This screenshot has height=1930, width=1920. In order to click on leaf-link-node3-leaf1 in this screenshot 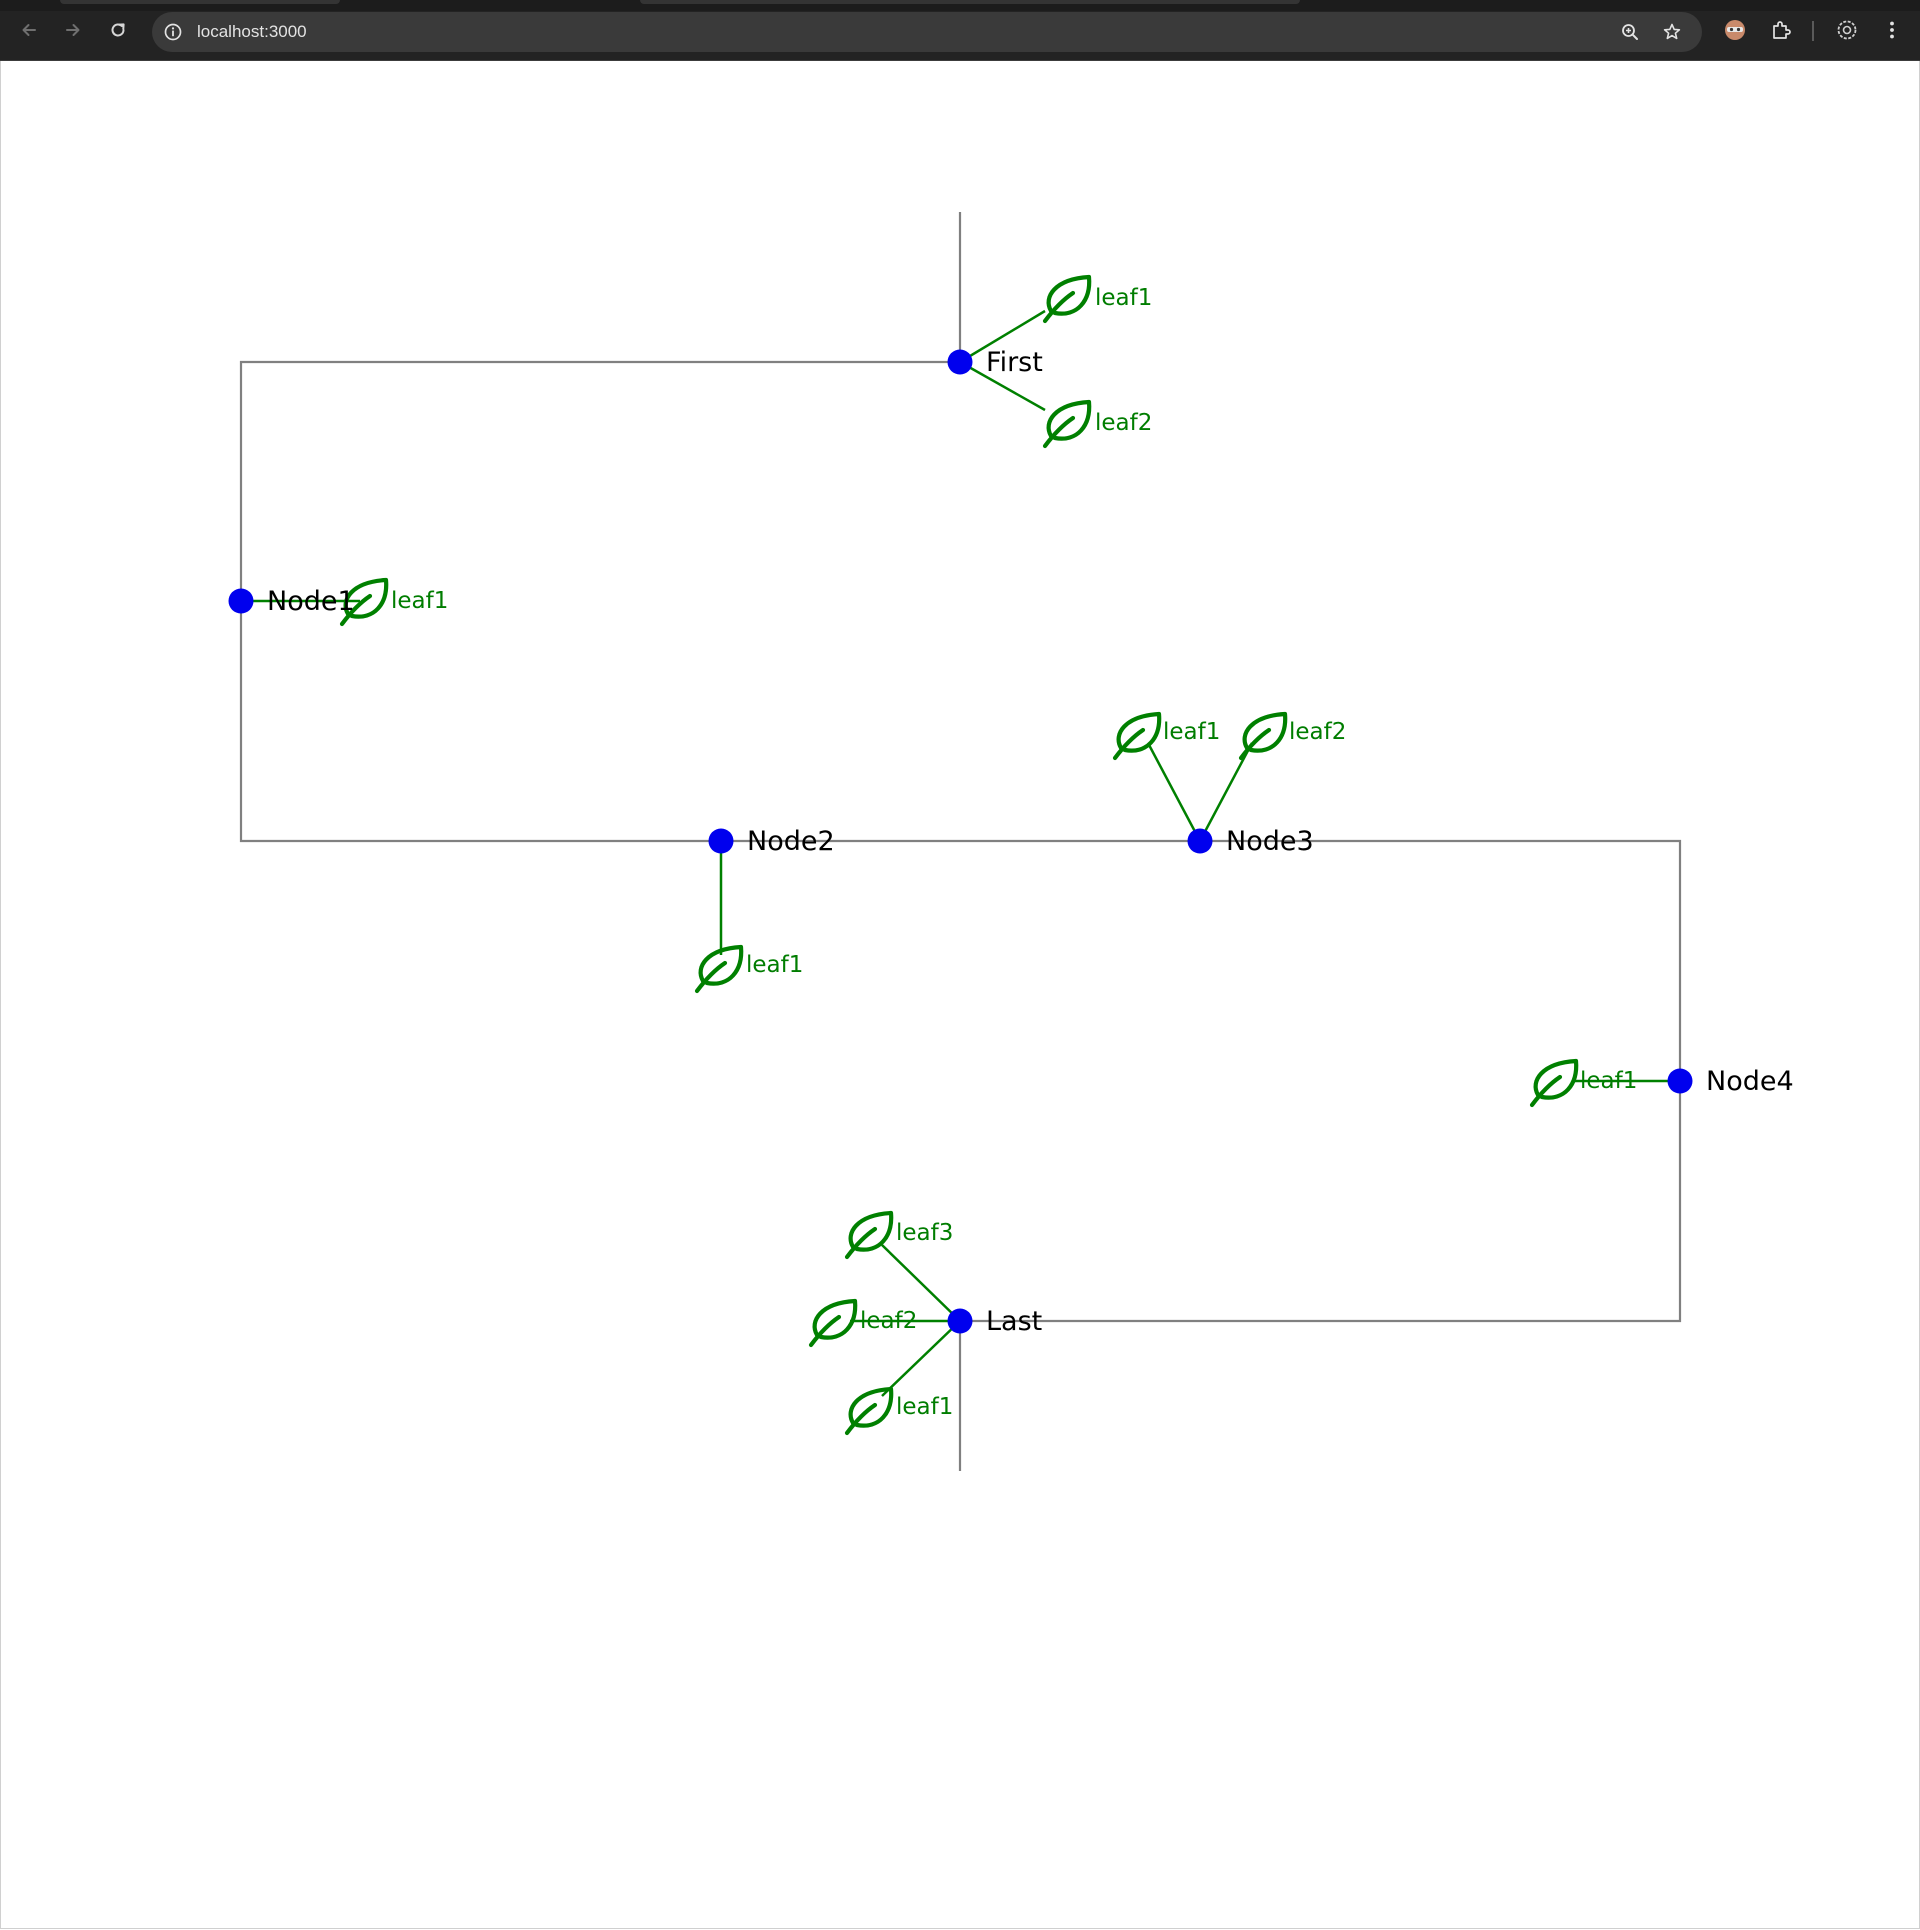, I will do `click(1174, 792)`.